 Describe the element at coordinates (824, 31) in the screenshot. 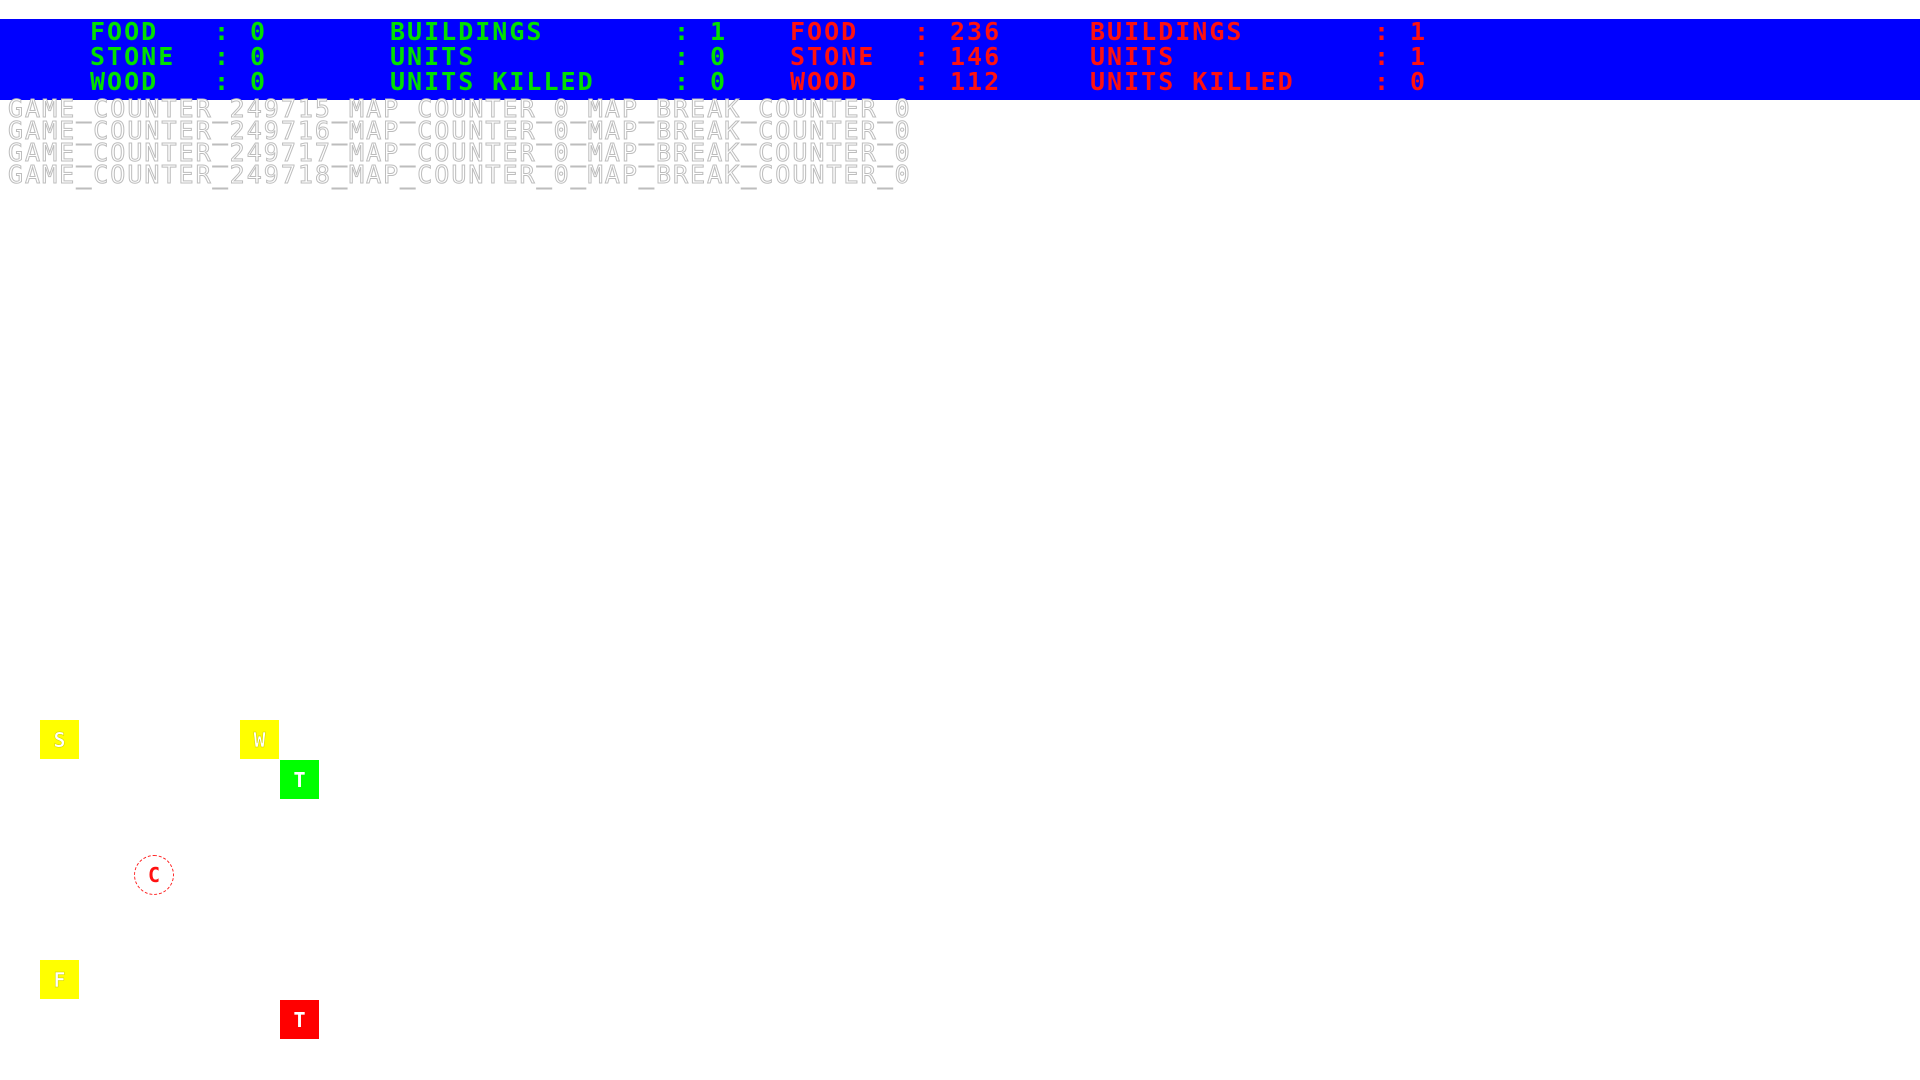

I see `p2-food-label: FOOD` at that location.